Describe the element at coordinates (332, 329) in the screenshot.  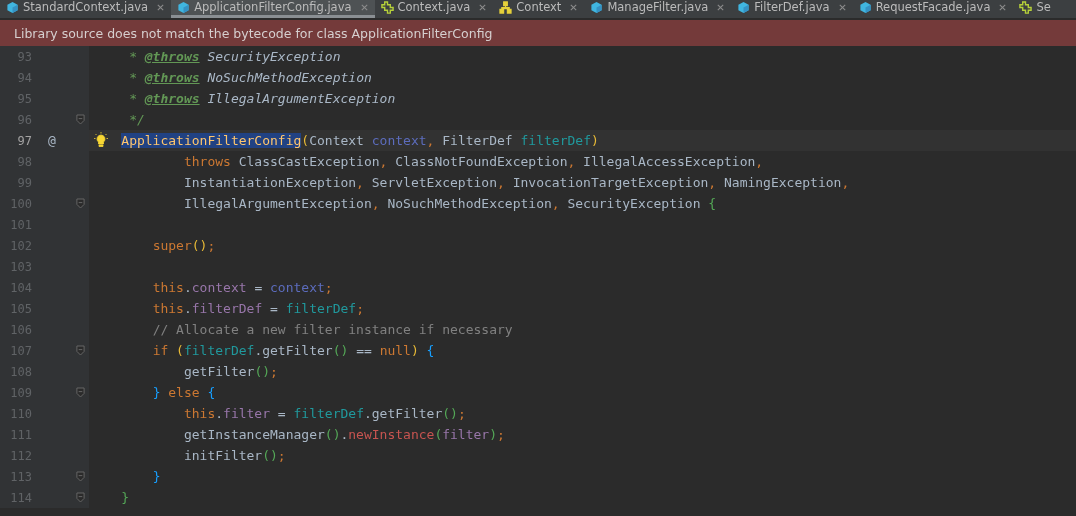
I see `code-line: // Allocate a new filter instance if necessary` at that location.